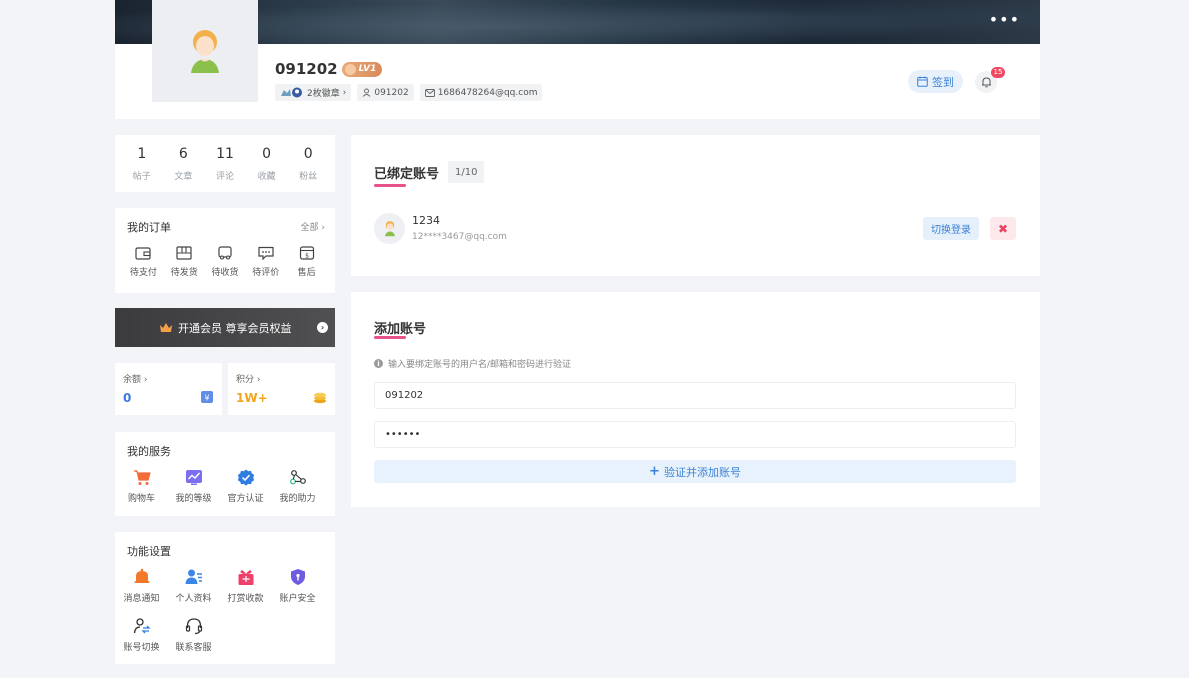 The image size is (1189, 678). I want to click on points-value: 1W+, so click(252, 398).